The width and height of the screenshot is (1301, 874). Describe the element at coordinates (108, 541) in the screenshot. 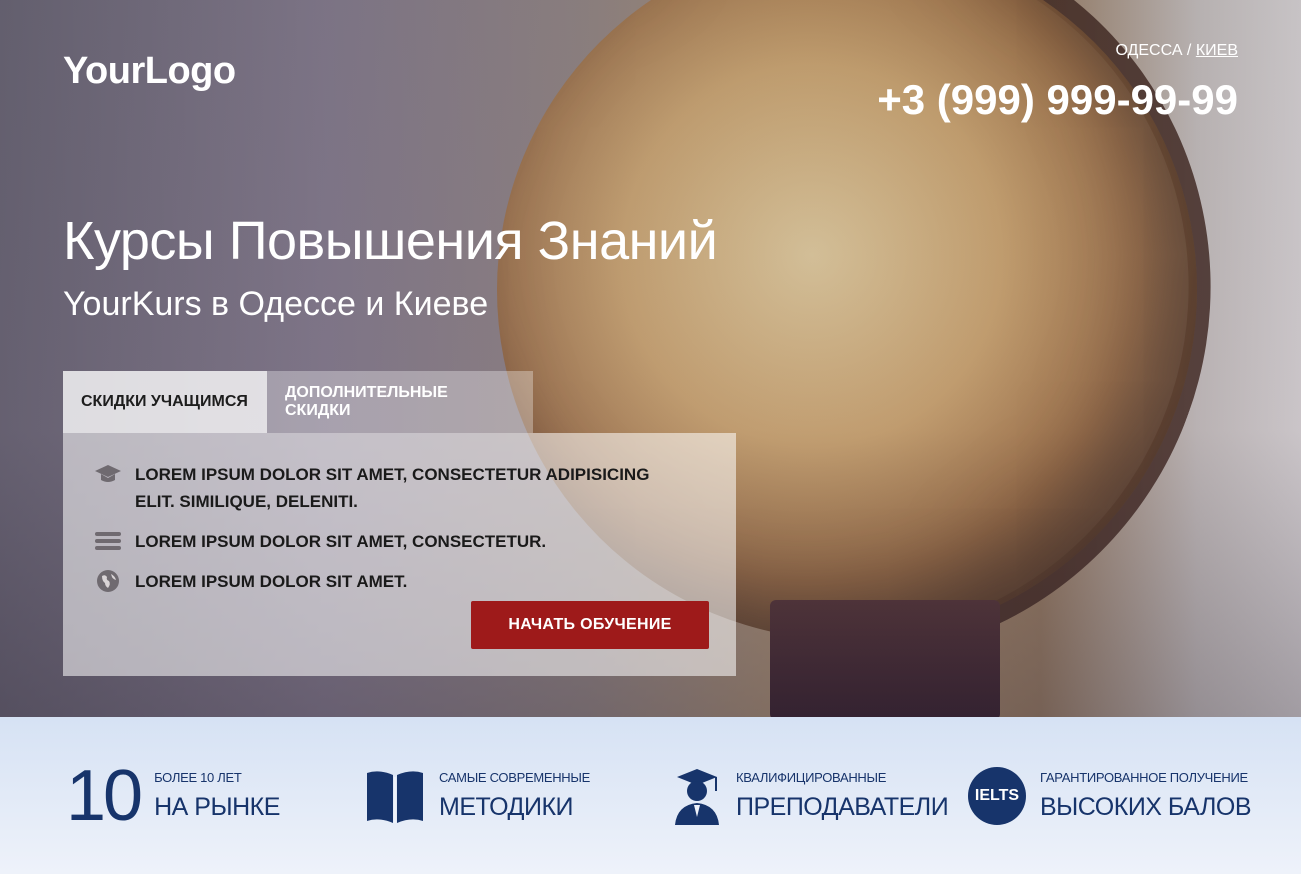

I see `list-bars-icon` at that location.